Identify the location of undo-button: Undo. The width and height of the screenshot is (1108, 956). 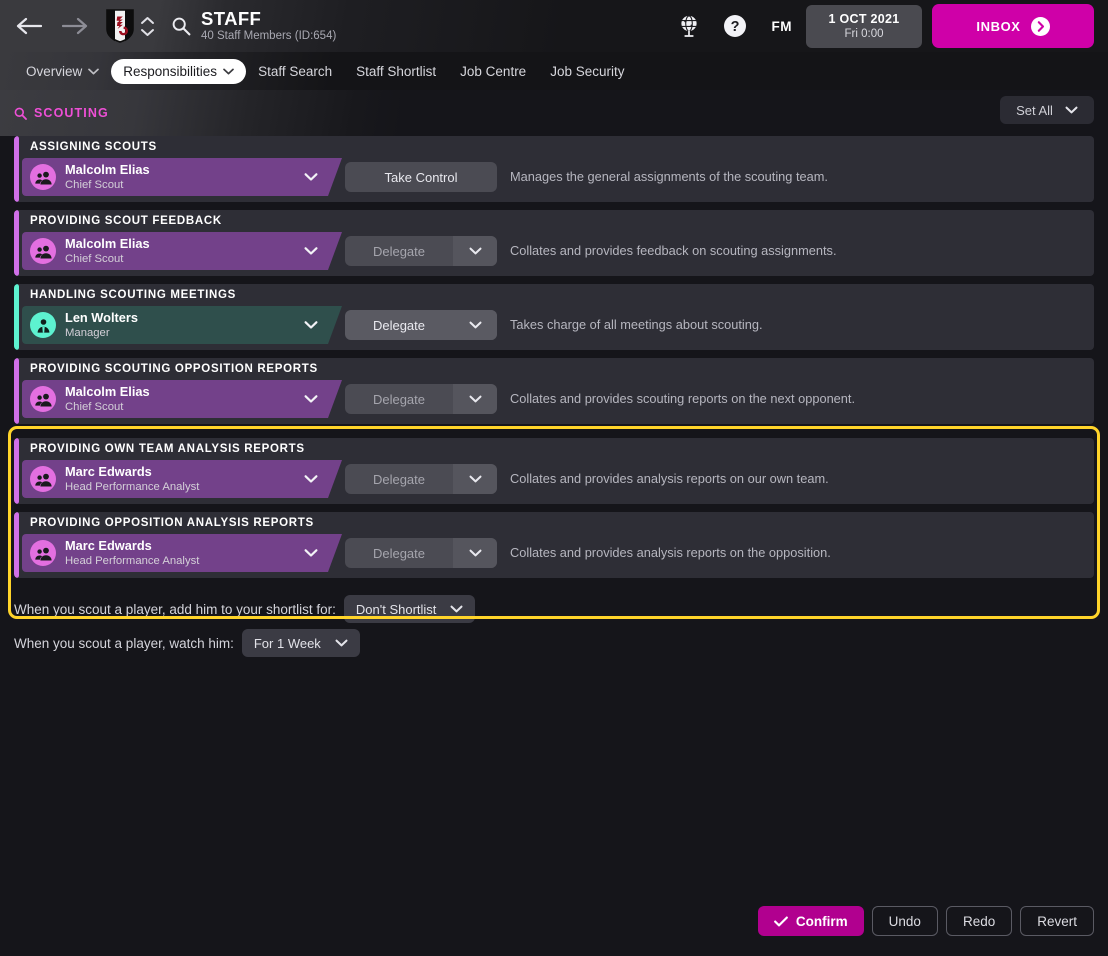
(904, 921).